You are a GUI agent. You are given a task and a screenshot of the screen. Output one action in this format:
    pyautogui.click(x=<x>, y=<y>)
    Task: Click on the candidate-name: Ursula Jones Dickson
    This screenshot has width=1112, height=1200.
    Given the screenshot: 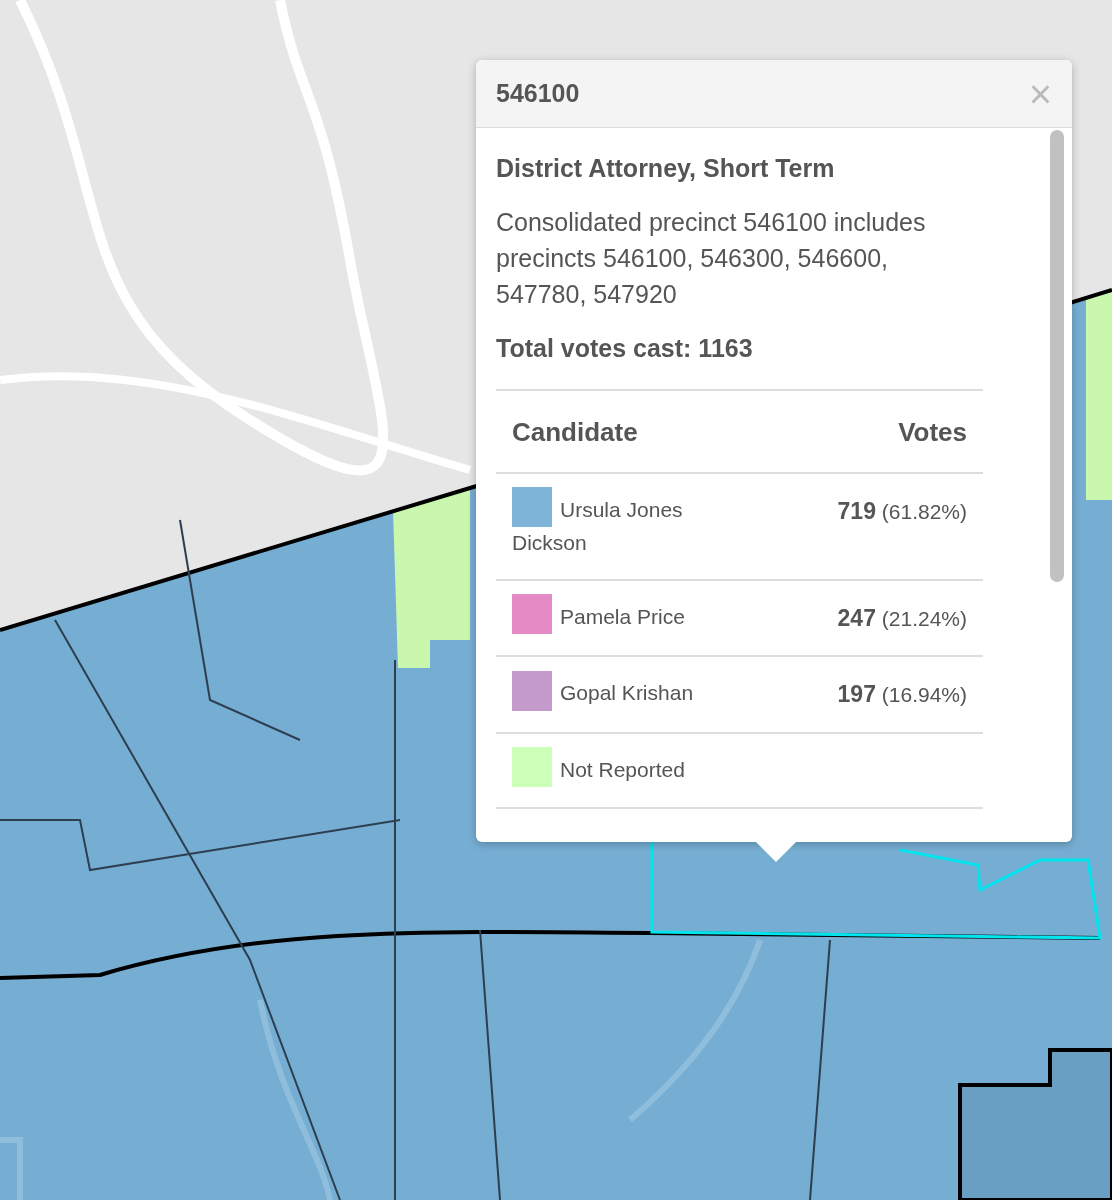 What is the action you would take?
    pyautogui.click(x=597, y=526)
    